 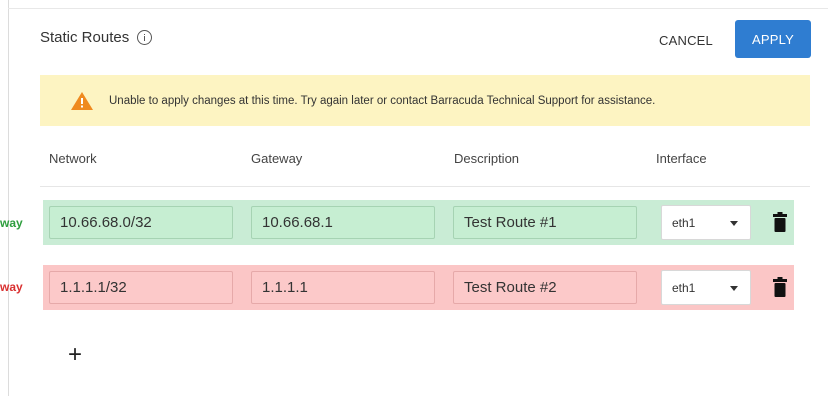 I want to click on column-header-network: Network, so click(x=73, y=158).